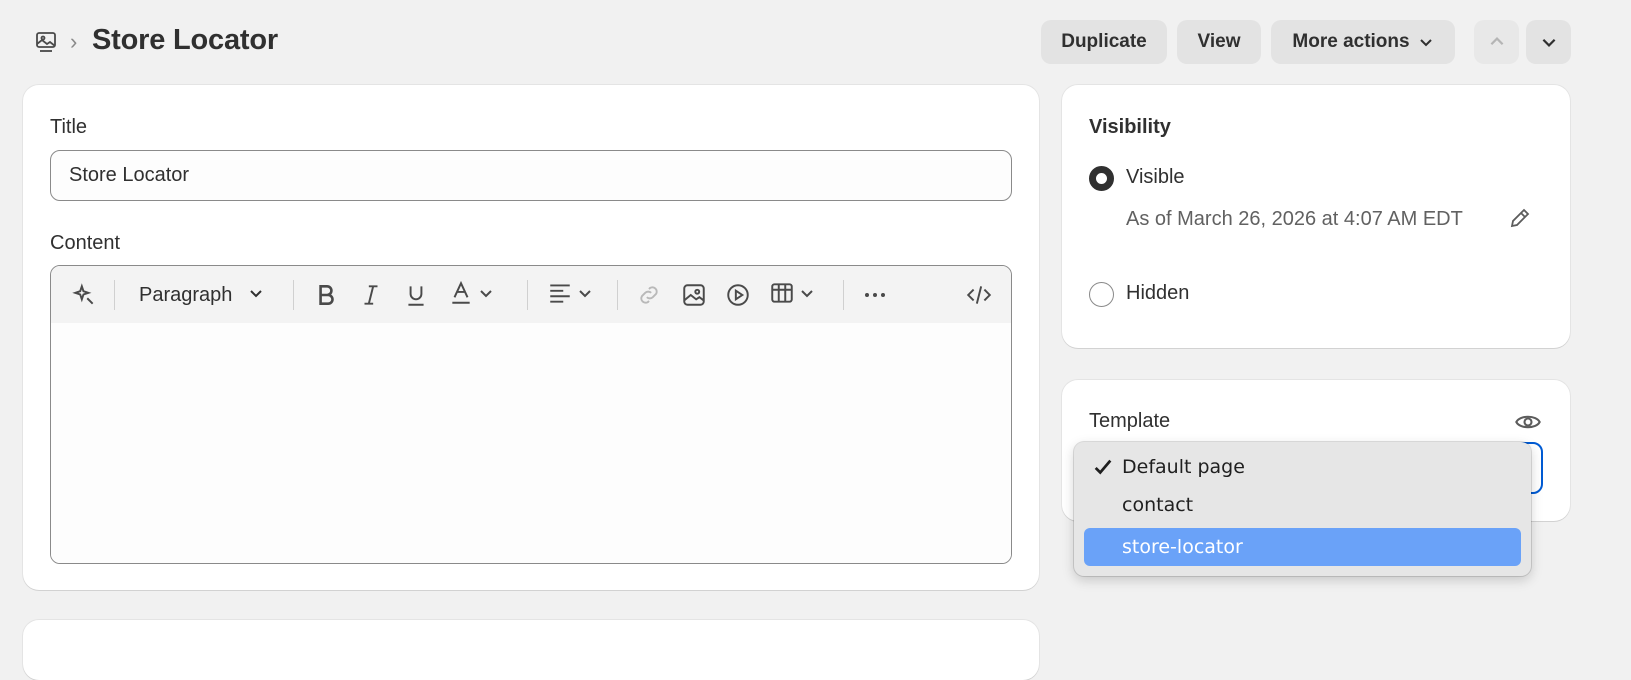  Describe the element at coordinates (1351, 41) in the screenshot. I see `more-actions-label: More actions` at that location.